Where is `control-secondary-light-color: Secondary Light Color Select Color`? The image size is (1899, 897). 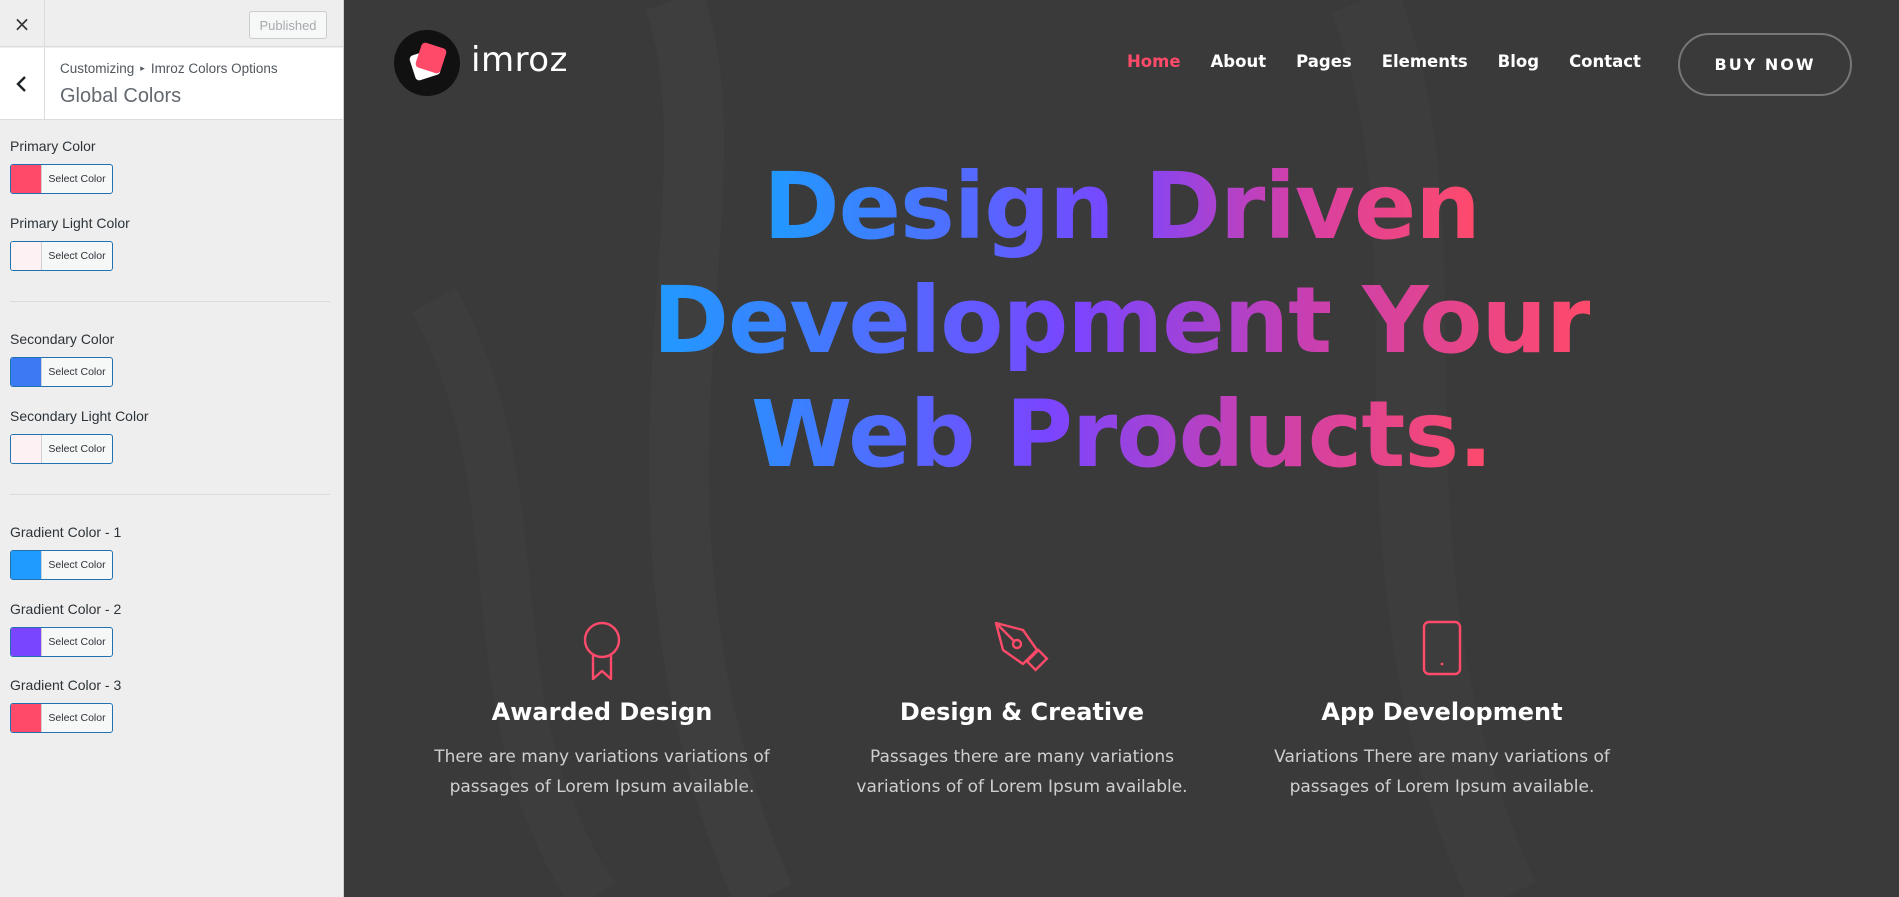 control-secondary-light-color: Secondary Light Color Select Color is located at coordinates (79, 436).